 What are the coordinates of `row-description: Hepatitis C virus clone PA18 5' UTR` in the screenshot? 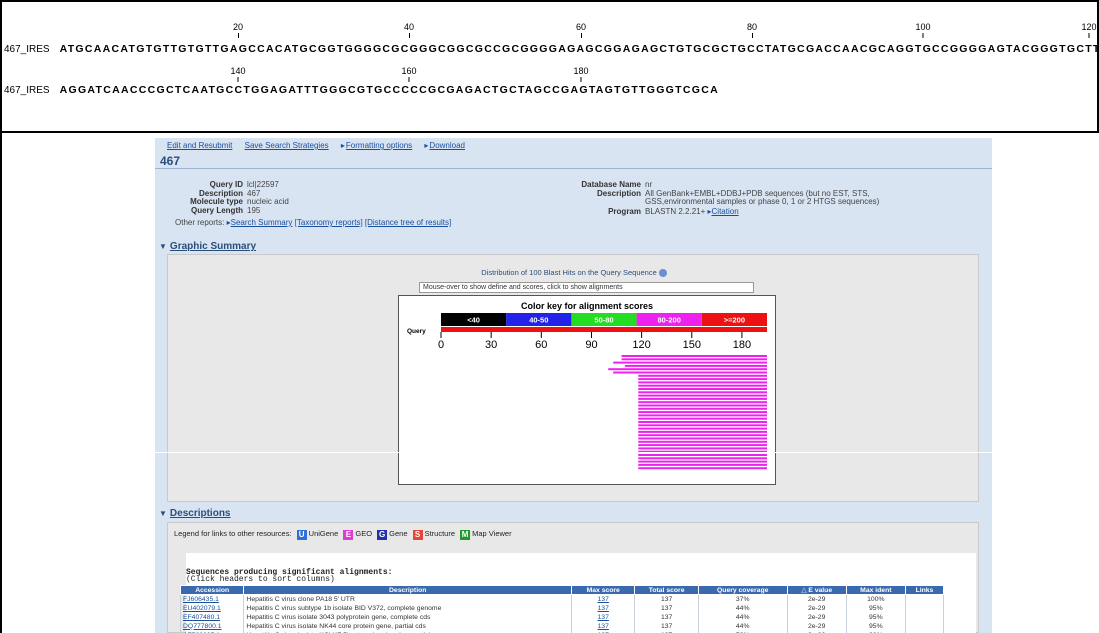 It's located at (407, 599).